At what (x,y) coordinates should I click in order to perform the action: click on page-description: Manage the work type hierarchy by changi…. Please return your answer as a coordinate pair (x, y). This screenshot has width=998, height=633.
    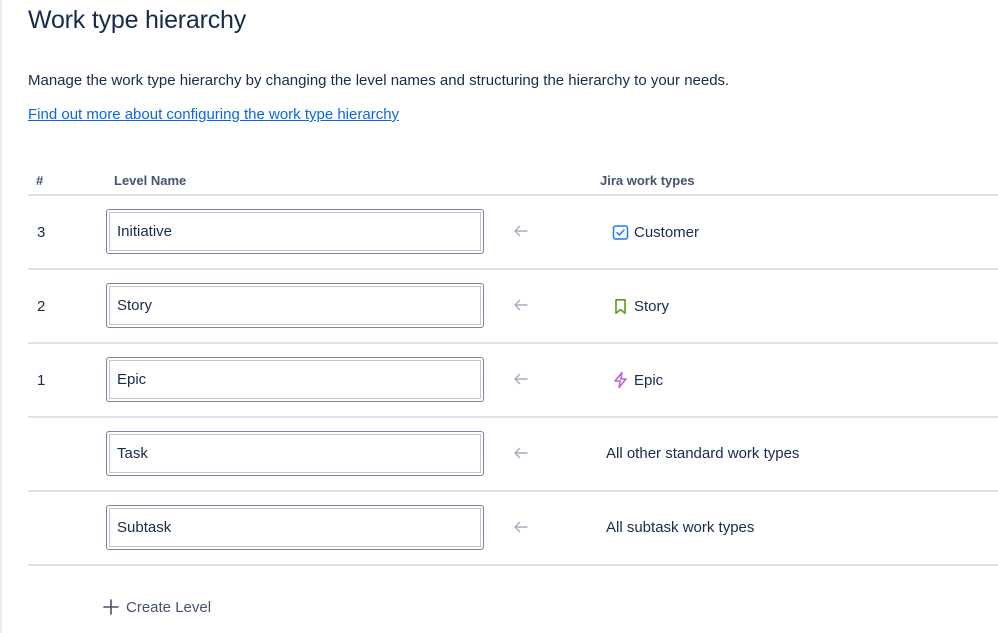
    Looking at the image, I should click on (379, 80).